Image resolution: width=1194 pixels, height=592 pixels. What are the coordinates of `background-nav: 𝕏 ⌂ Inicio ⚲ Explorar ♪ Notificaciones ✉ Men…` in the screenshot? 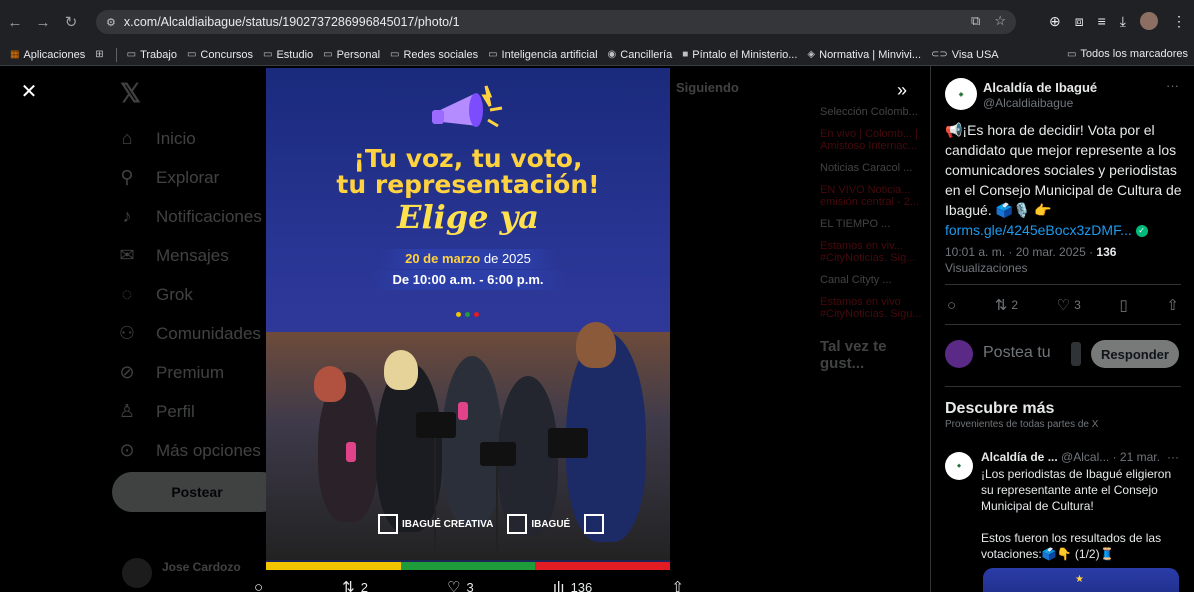 It's located at (189, 274).